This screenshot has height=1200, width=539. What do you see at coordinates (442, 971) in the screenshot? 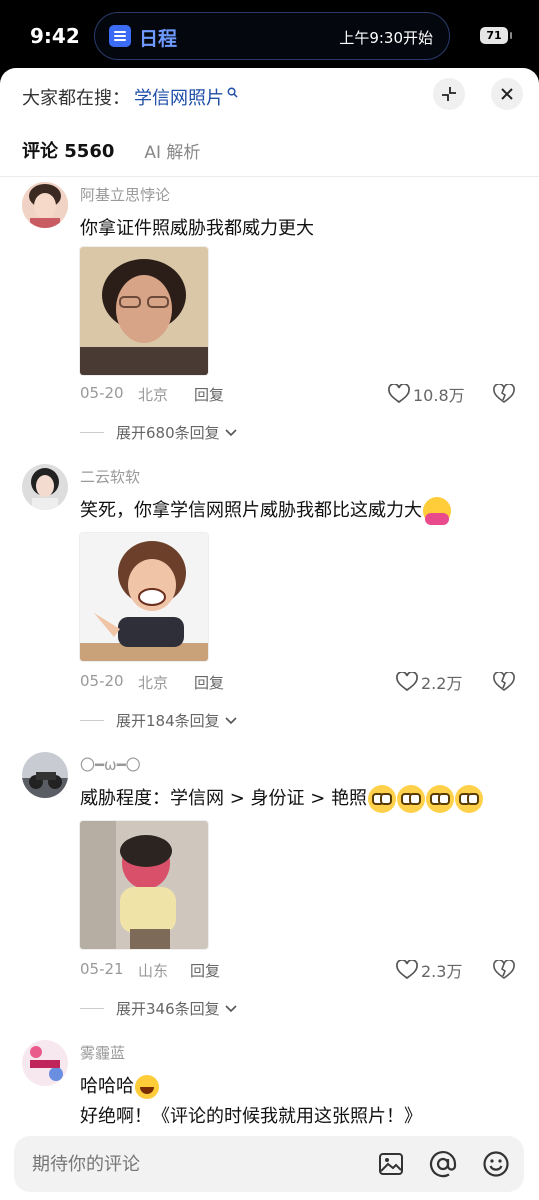
I see `like-count: 2.3万` at bounding box center [442, 971].